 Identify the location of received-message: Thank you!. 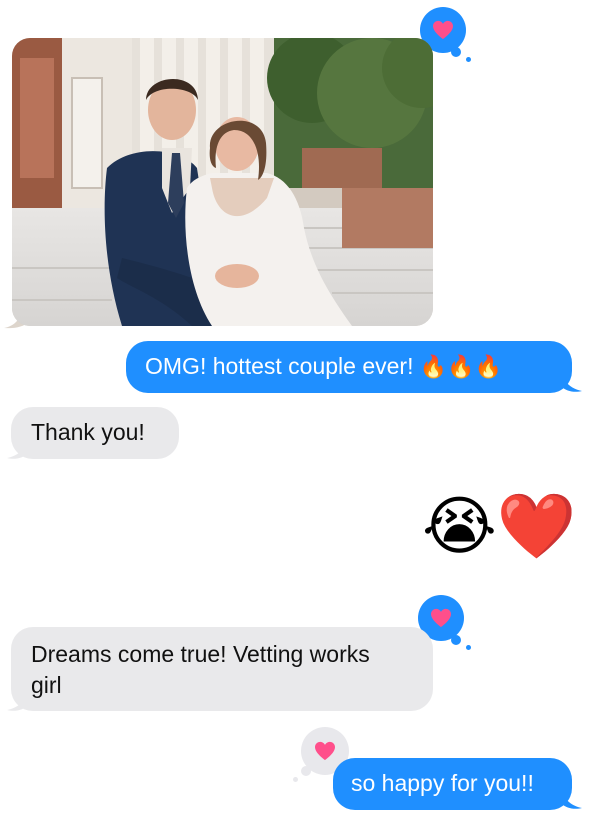
(95, 433).